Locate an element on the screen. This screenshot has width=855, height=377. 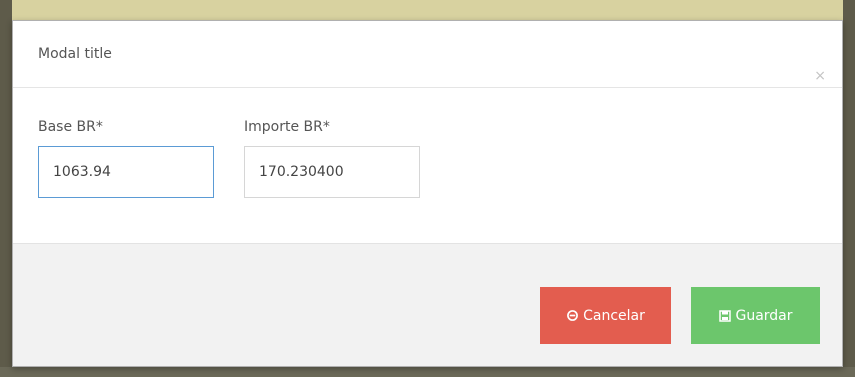
backdrop-top is located at coordinates (427, 10).